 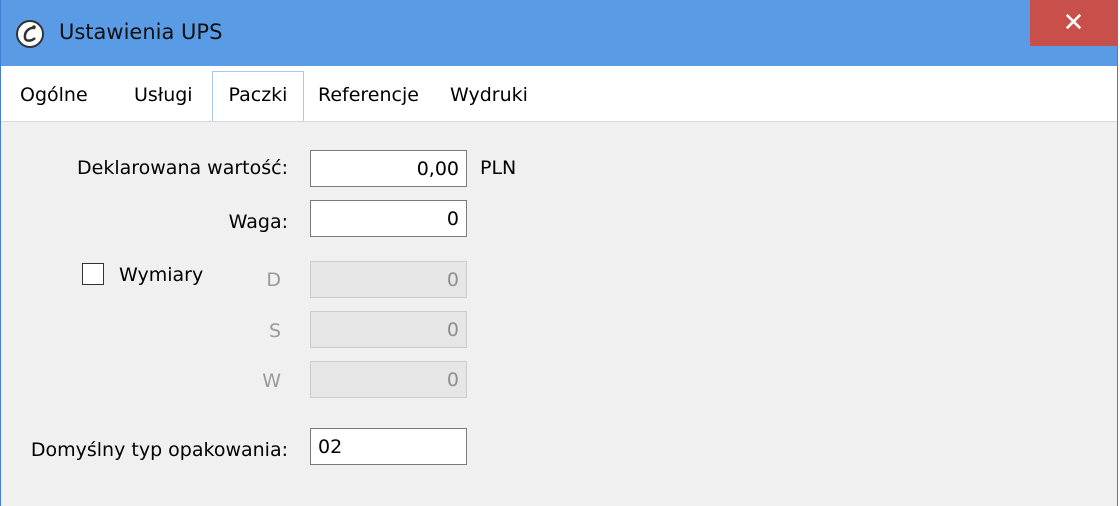 What do you see at coordinates (559, 33) in the screenshot?
I see `title-bar: Ustawienia UPS ✕` at bounding box center [559, 33].